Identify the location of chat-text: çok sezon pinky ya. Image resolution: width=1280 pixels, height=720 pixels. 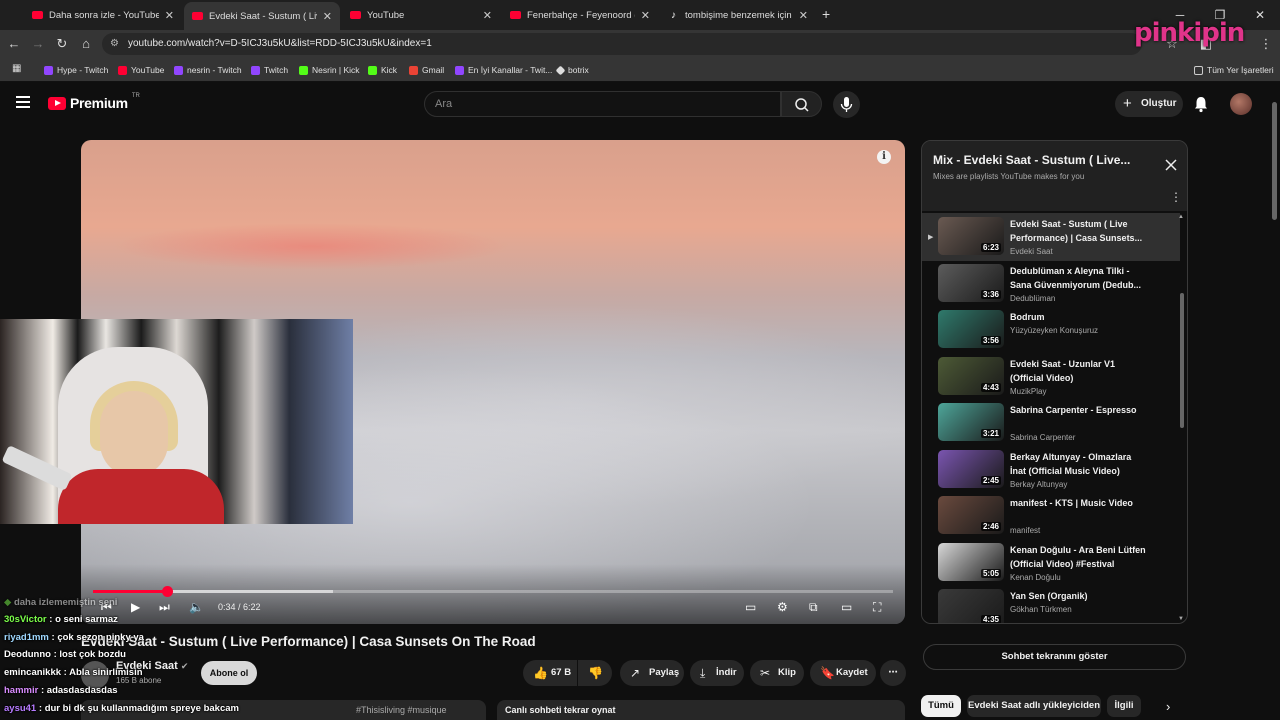
(100, 637).